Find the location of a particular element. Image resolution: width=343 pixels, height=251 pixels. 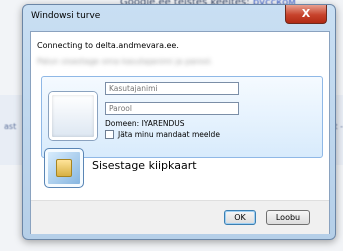

smartcard-label: Sisestage kiipkaart is located at coordinates (144, 165).